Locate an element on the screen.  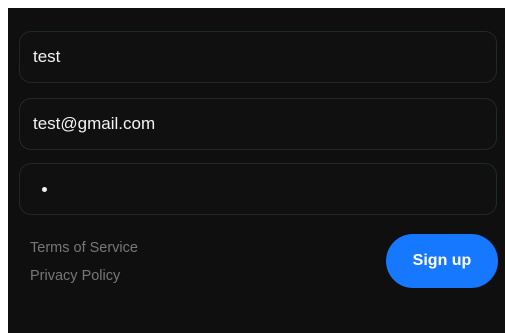
sign-up-button: Sign up is located at coordinates (442, 261).